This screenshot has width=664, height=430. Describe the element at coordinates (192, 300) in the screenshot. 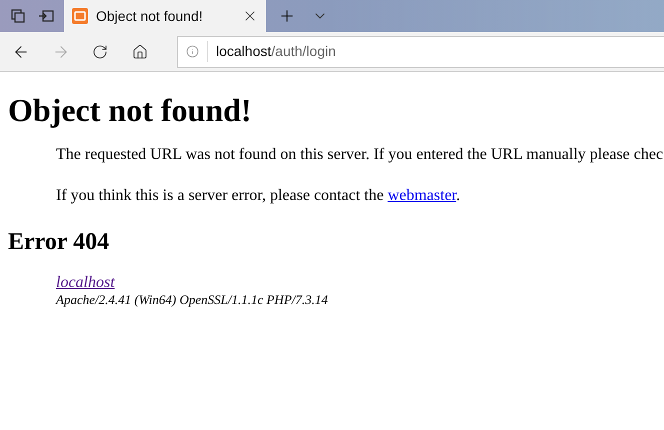

I see `server-signature: Apache/2.4.41 (Win64) OpenSSL/1.1.1c PHP/7.3.14` at that location.